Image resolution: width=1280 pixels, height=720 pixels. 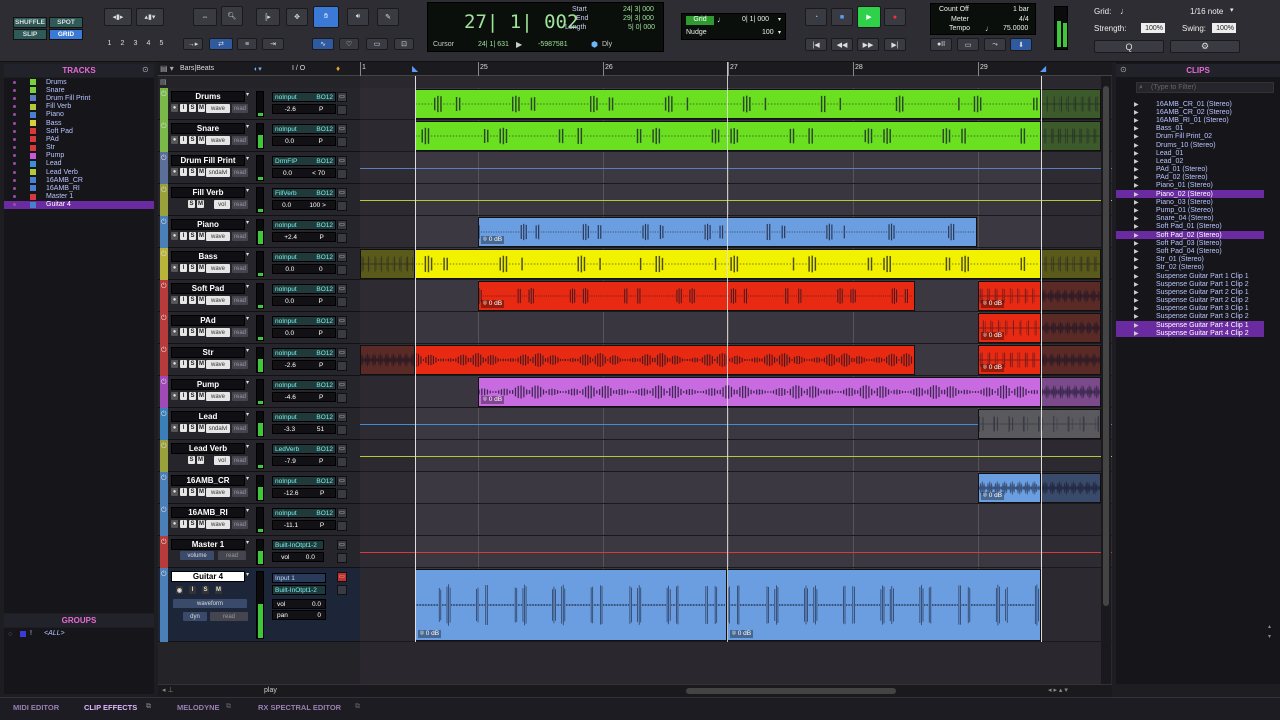 I want to click on track-header: ⏻ Snare ▾ ● I S M wave read noInput BO12 0.0 P ▭, so click(x=259, y=136).